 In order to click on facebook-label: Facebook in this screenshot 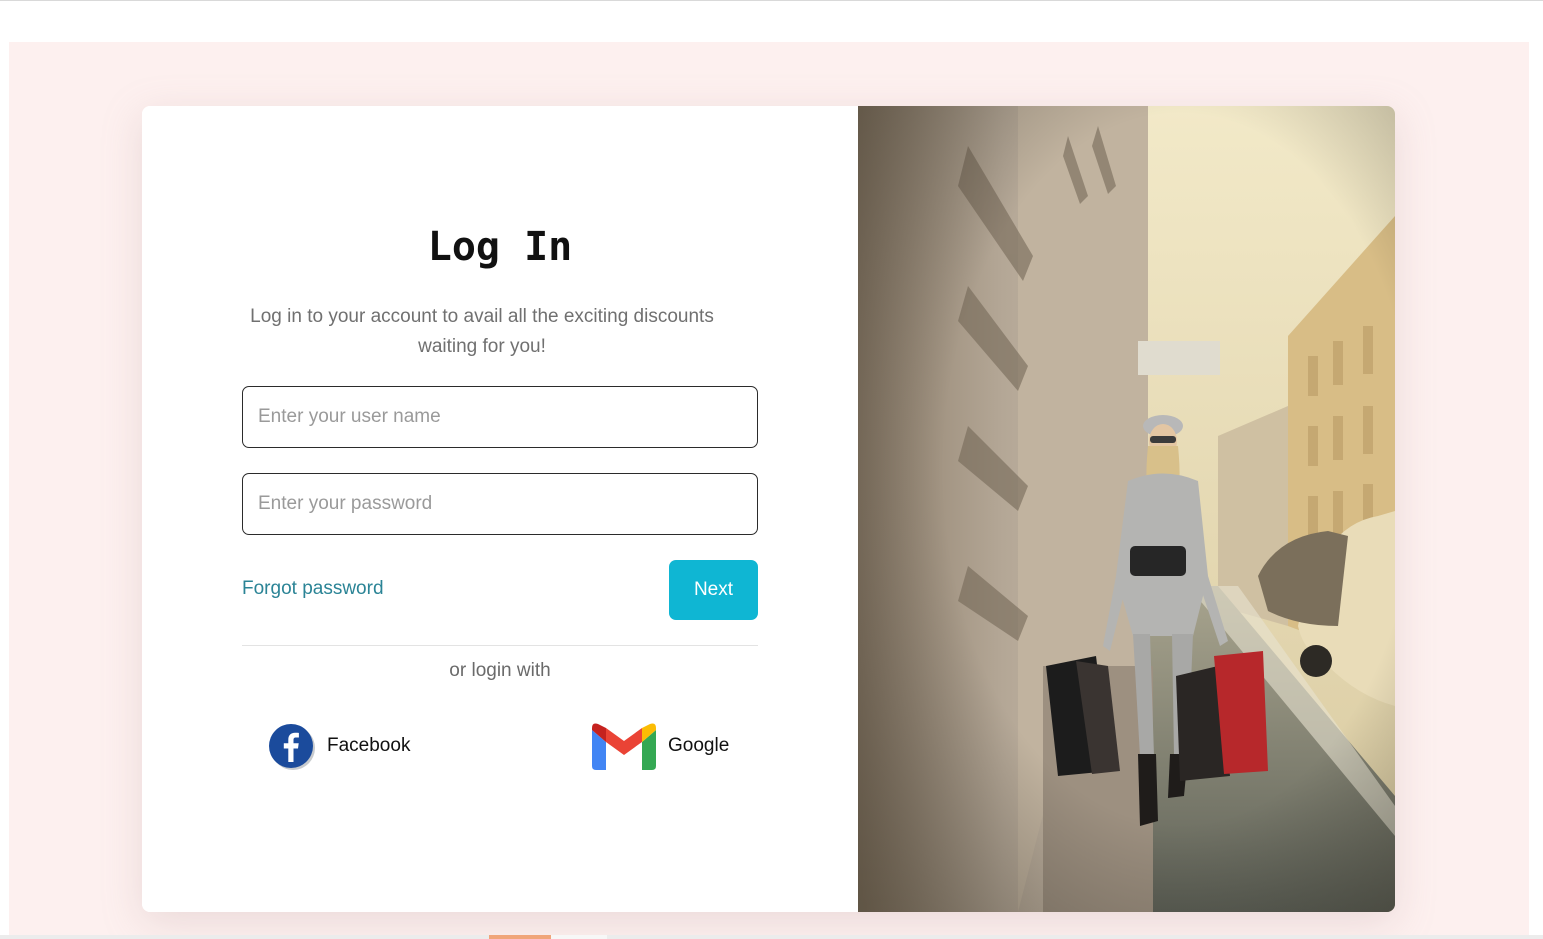, I will do `click(369, 745)`.